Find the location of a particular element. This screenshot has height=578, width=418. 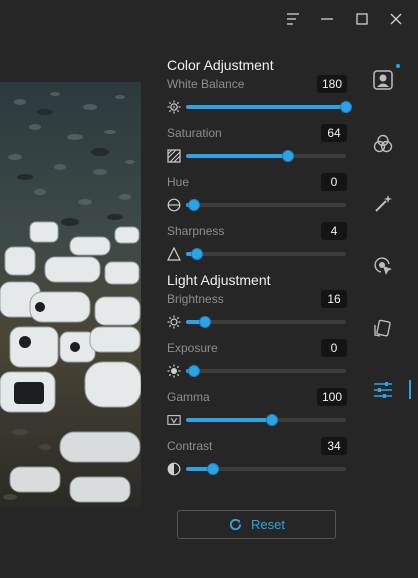

sharpness-label: Sharpness is located at coordinates (196, 231).